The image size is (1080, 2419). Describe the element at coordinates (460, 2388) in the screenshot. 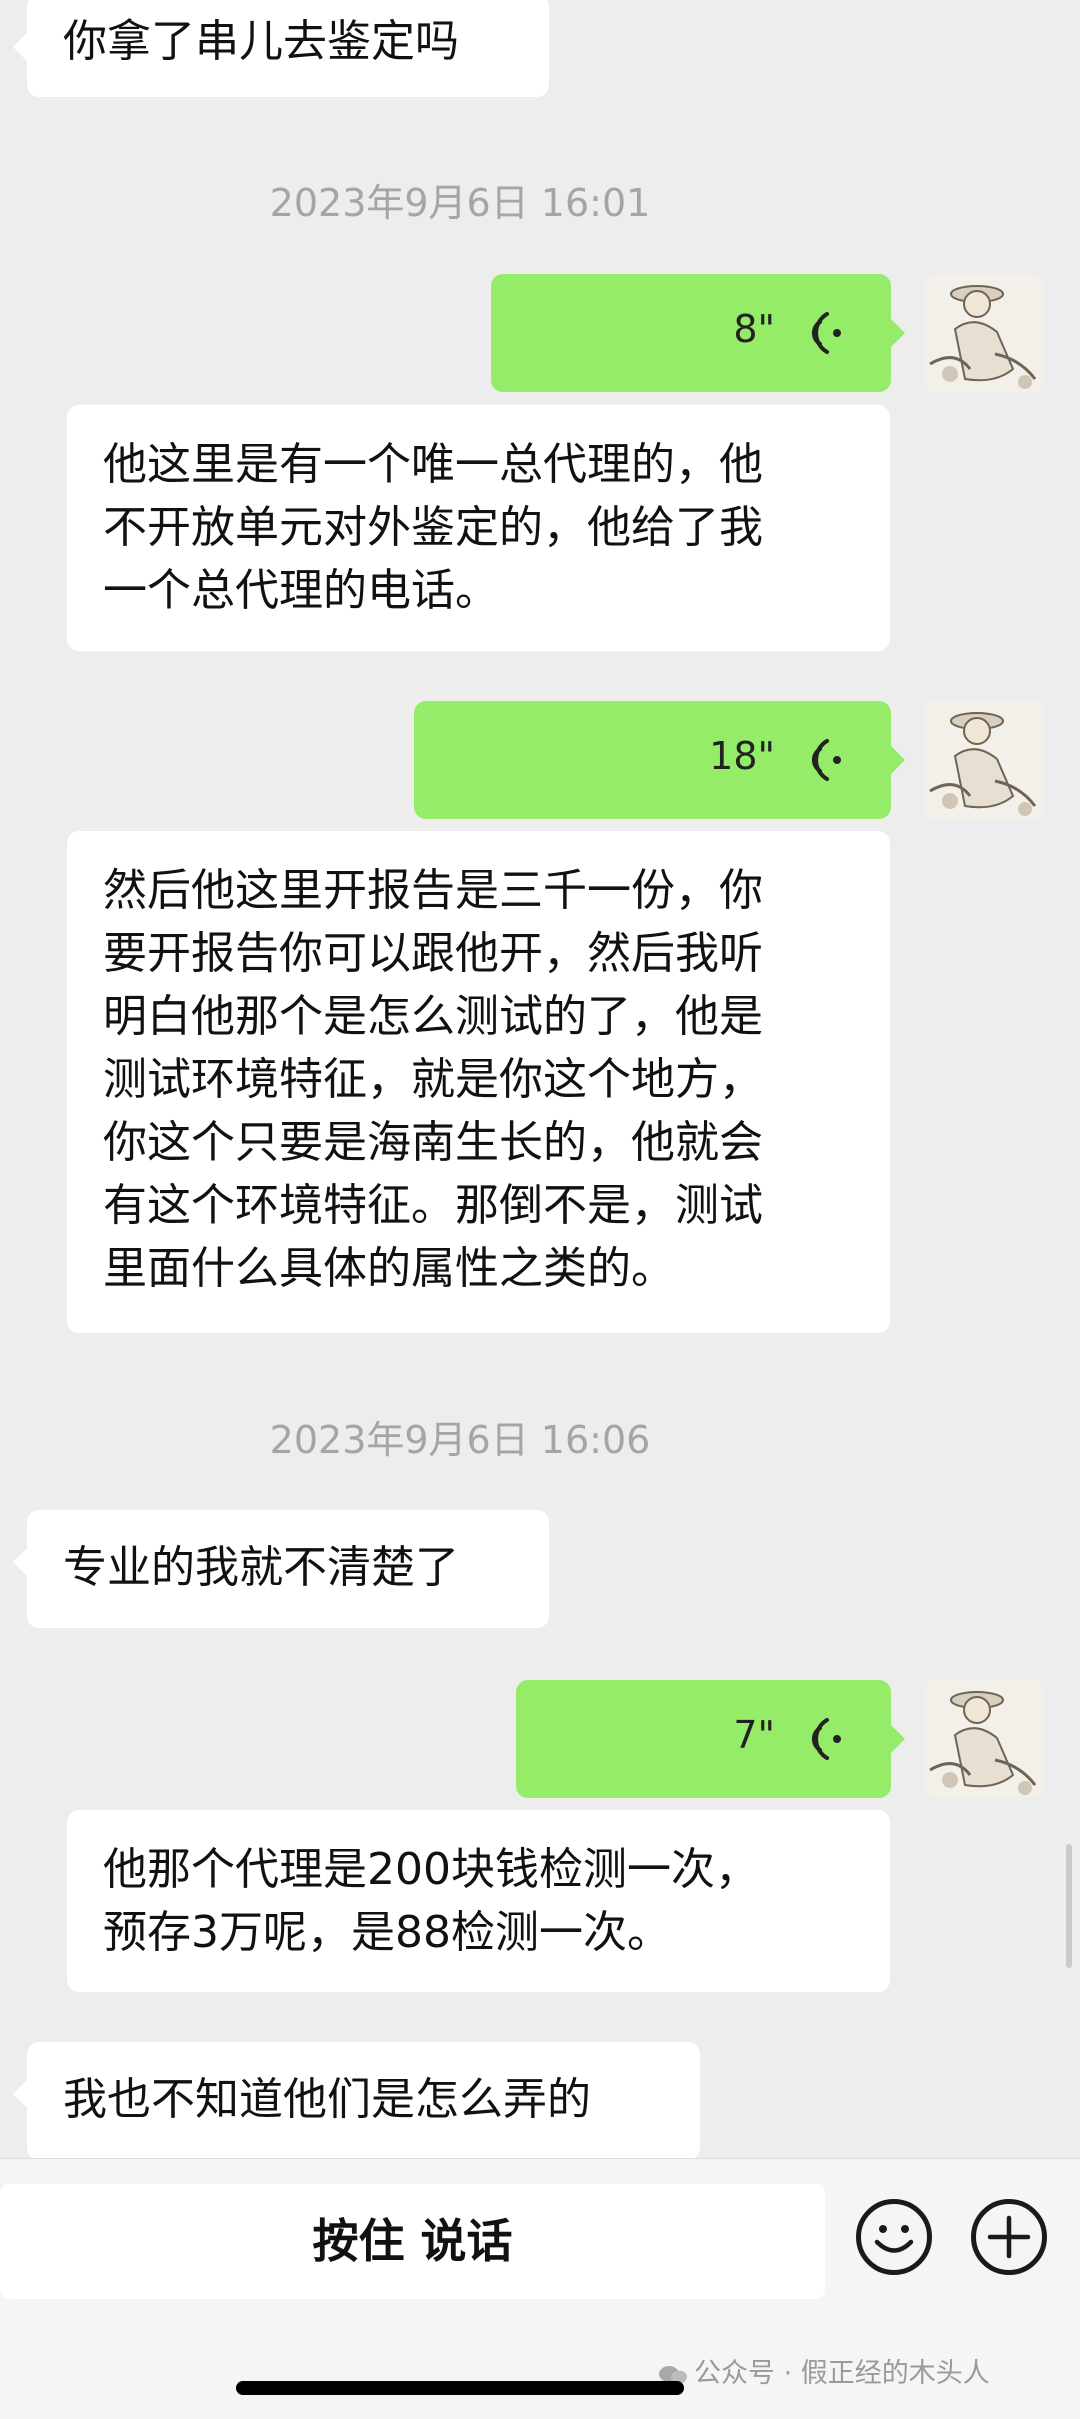

I see `home-indicator` at that location.